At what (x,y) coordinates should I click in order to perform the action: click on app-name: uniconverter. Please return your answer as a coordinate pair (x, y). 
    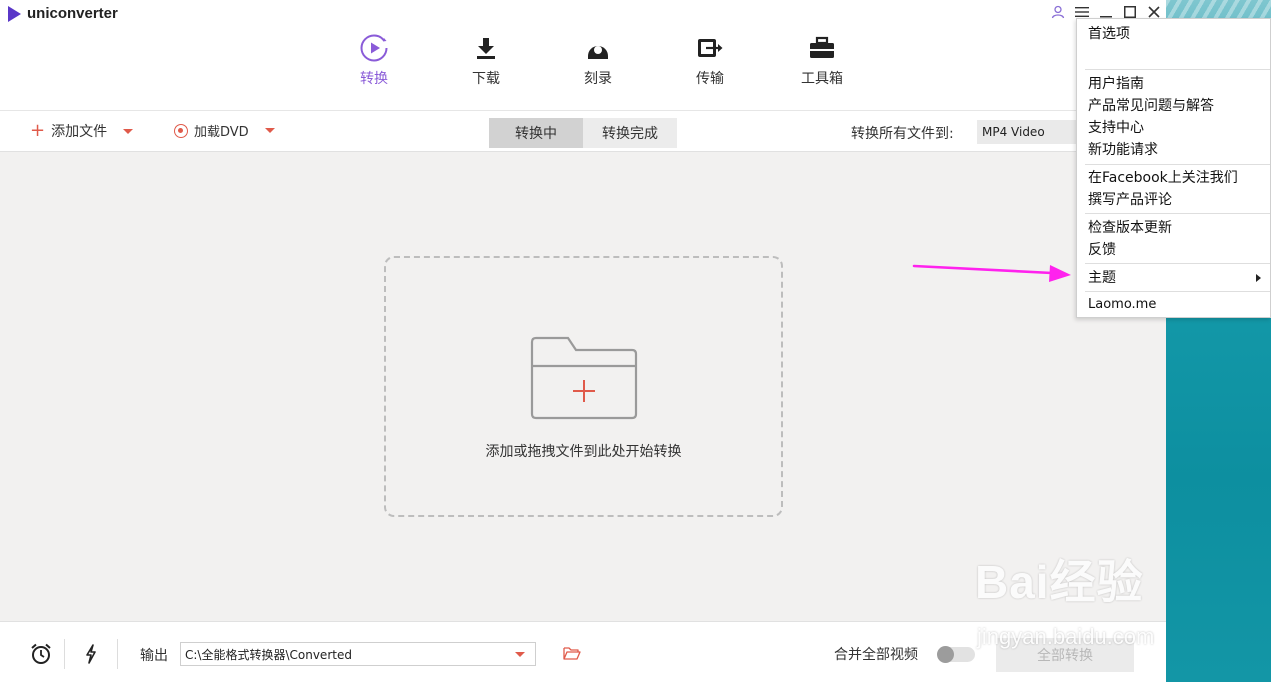
    Looking at the image, I should click on (72, 13).